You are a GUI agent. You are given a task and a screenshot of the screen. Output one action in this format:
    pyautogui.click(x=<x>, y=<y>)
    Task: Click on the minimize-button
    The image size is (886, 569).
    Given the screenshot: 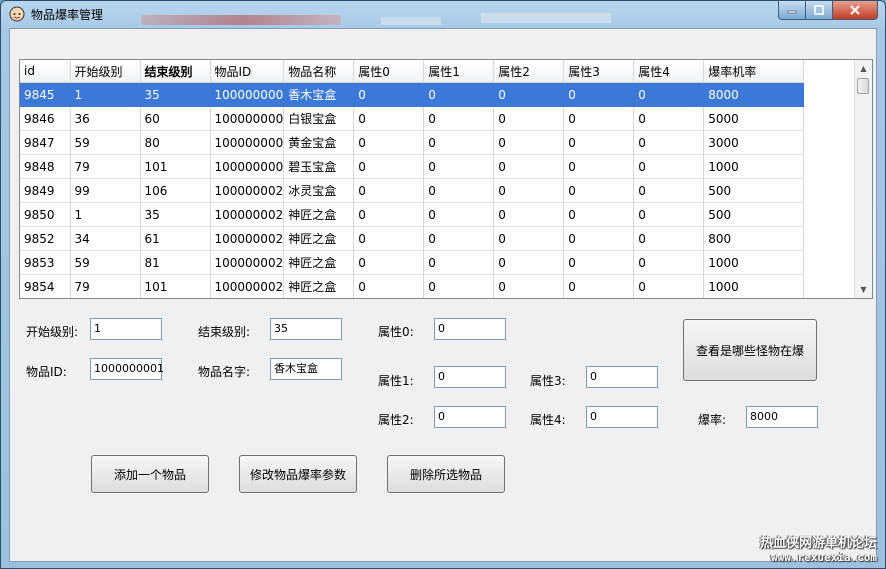 What is the action you would take?
    pyautogui.click(x=792, y=10)
    